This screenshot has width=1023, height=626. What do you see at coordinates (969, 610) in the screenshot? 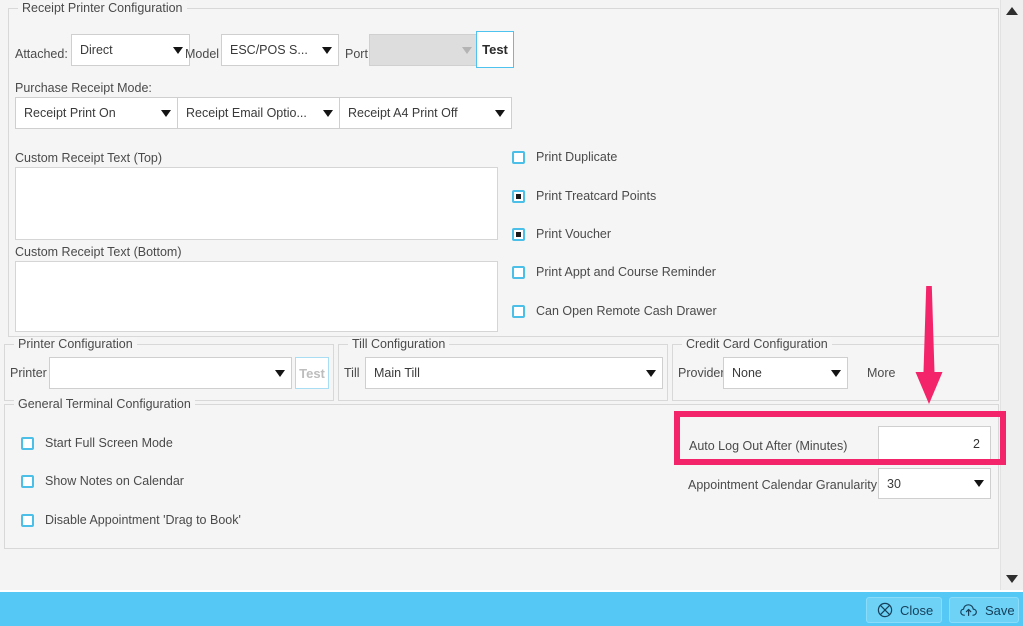
I see `cloud-upload-icon` at bounding box center [969, 610].